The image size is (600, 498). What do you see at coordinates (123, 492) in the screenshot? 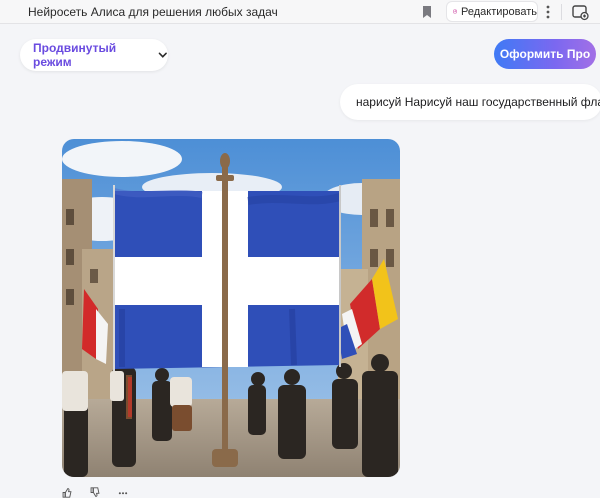
I see `more-horizontal-icon` at bounding box center [123, 492].